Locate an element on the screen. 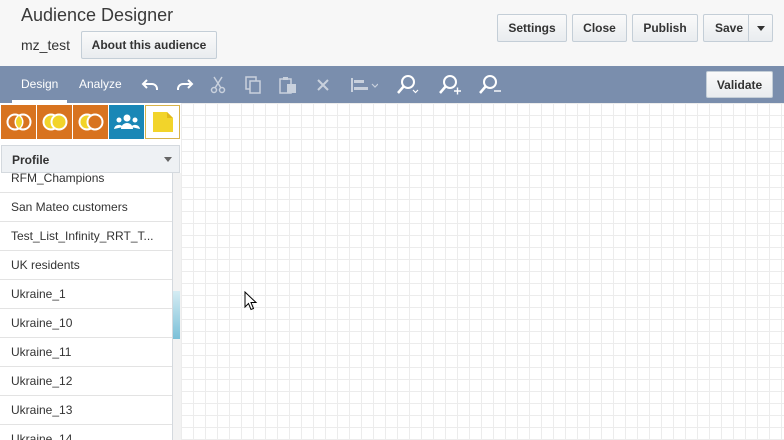  tab-analyze: Analyze is located at coordinates (100, 84).